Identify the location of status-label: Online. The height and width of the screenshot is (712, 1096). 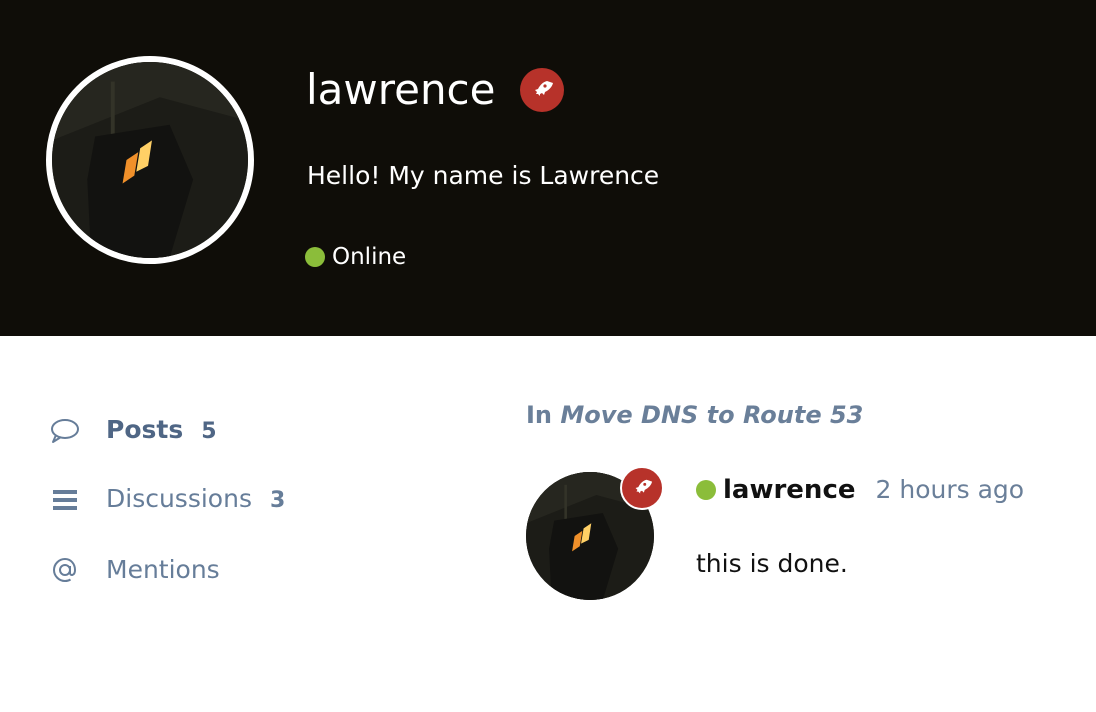
(369, 257).